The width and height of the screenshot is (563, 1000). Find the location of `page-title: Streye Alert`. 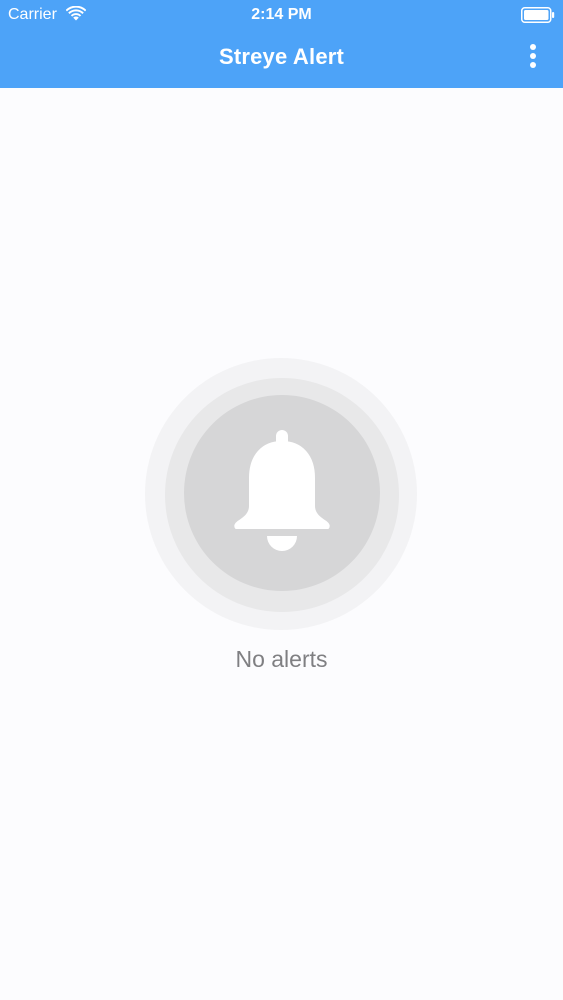

page-title: Streye Alert is located at coordinates (281, 56).